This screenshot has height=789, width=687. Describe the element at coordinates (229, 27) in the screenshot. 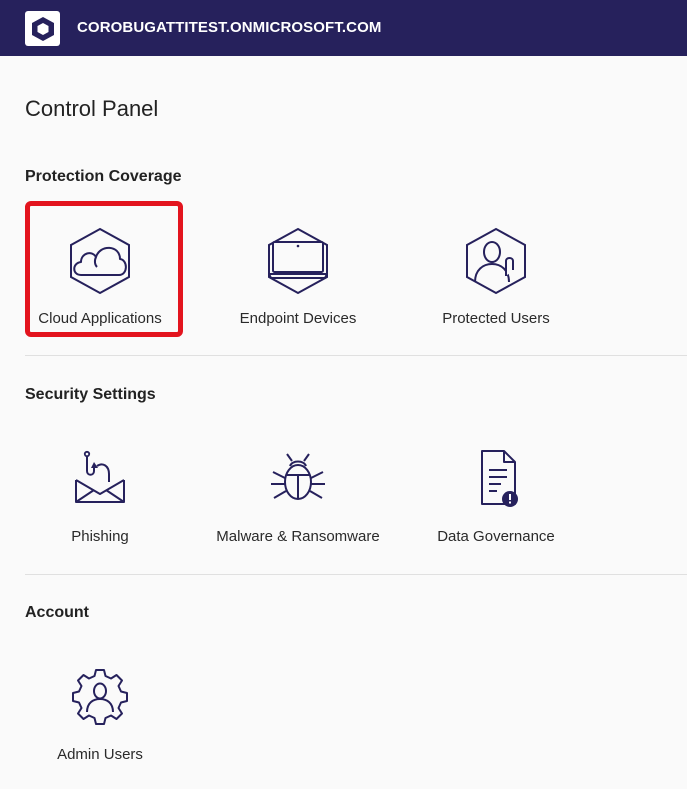

I see `tenant-name: COROBUGATTITEST.ONMICROSOFT.COM` at that location.